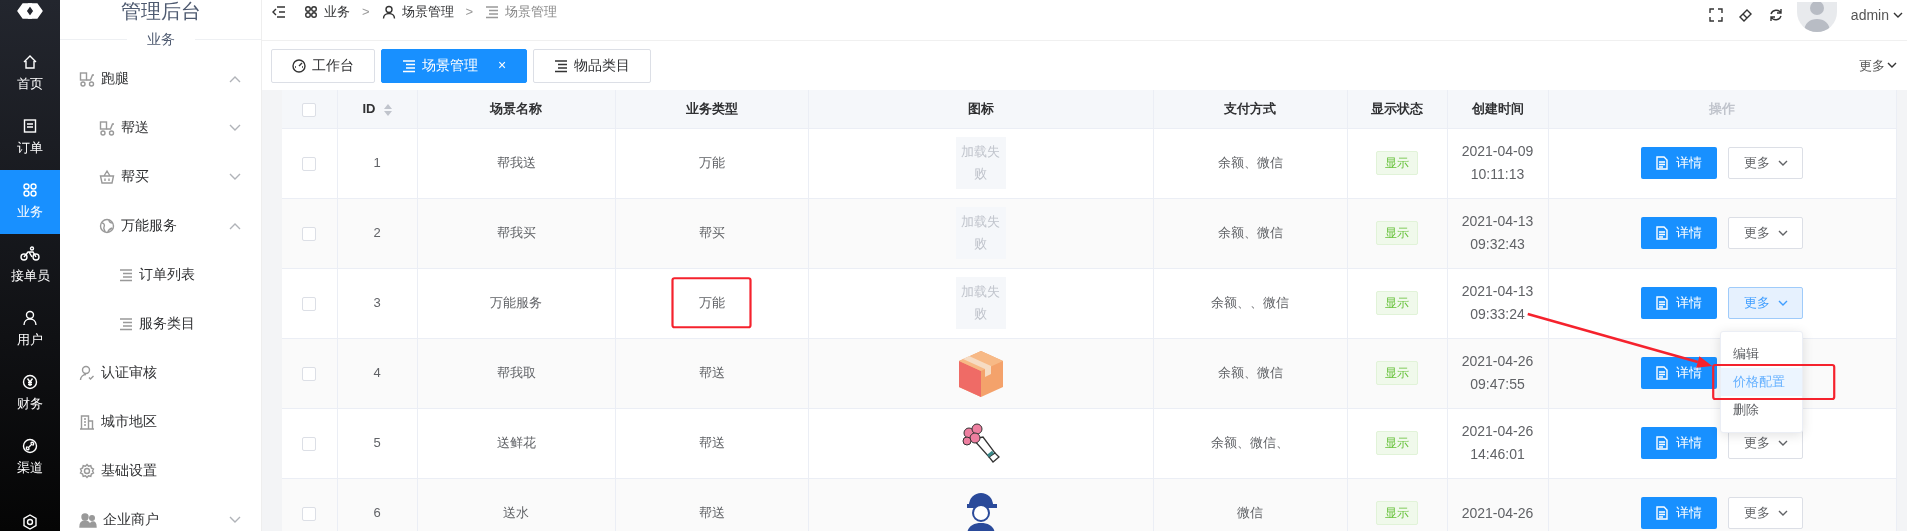 Image resolution: width=1907 pixels, height=531 pixels. Describe the element at coordinates (1250, 108) in the screenshot. I see `column-header: 支付方式` at that location.